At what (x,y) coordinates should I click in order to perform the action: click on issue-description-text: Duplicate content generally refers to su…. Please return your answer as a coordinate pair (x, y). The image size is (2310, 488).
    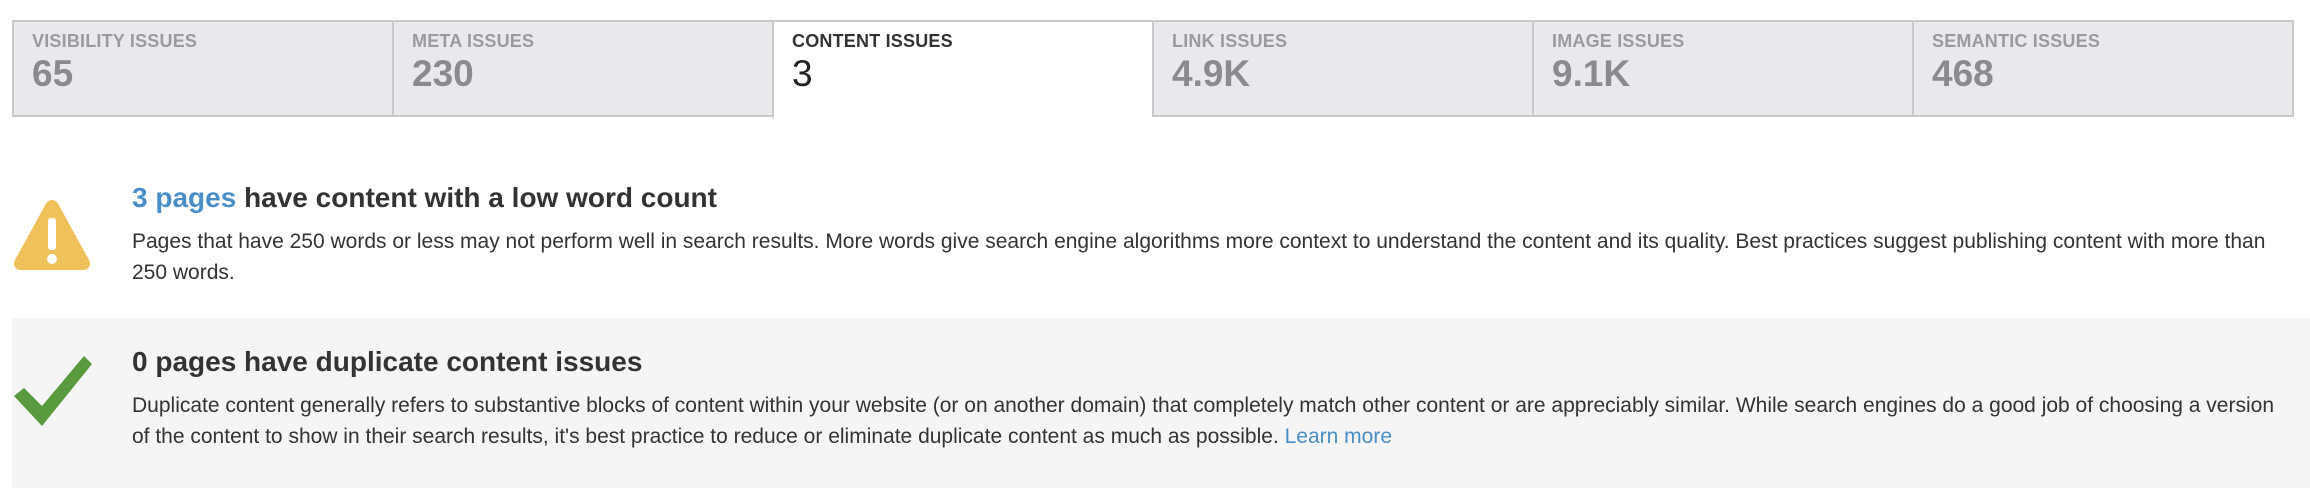
    Looking at the image, I should click on (1203, 421).